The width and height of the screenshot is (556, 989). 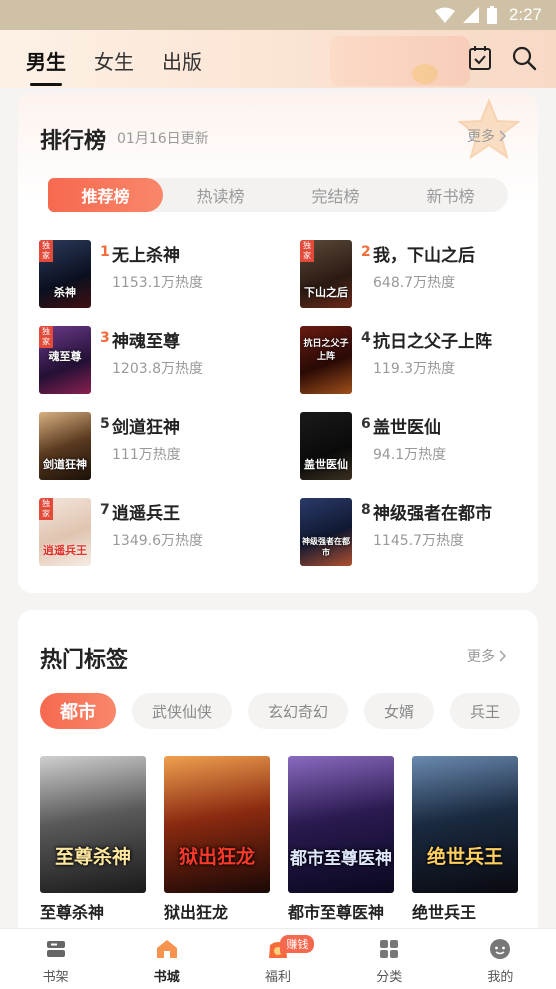 What do you see at coordinates (92, 857) in the screenshot?
I see `cover-title: 至尊杀神` at bounding box center [92, 857].